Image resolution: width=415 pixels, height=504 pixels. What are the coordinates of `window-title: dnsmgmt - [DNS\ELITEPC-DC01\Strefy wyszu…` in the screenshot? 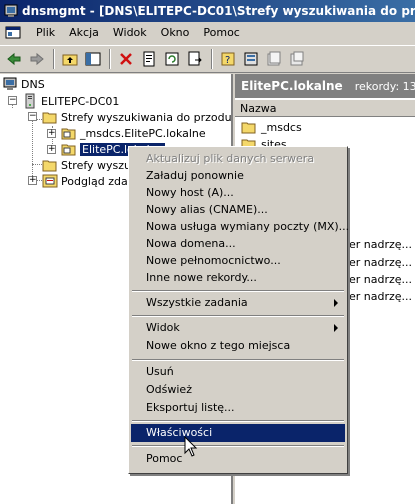 It's located at (218, 11).